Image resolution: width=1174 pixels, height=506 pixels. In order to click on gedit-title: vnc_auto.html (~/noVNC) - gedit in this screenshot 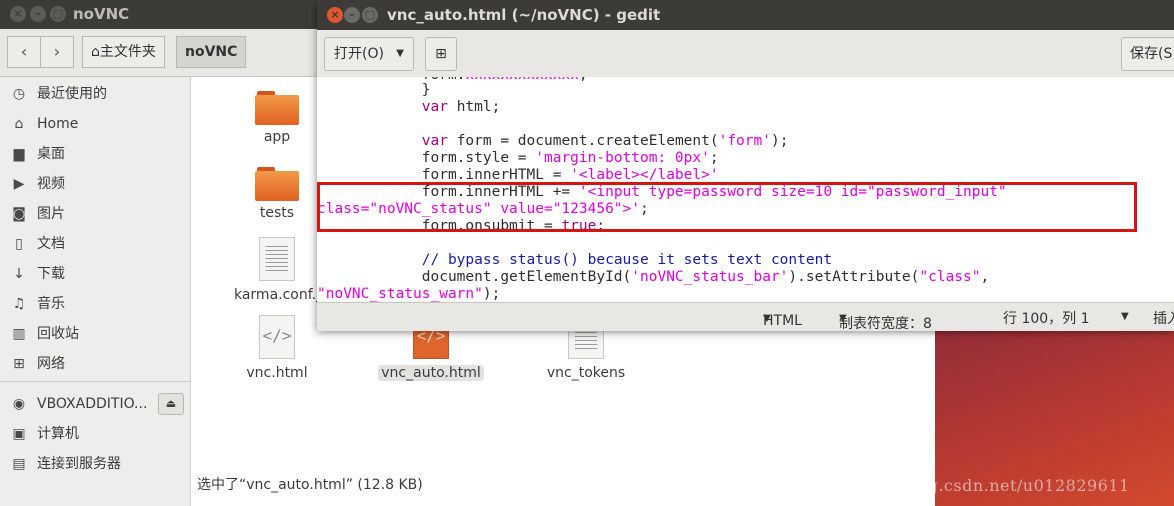, I will do `click(524, 15)`.